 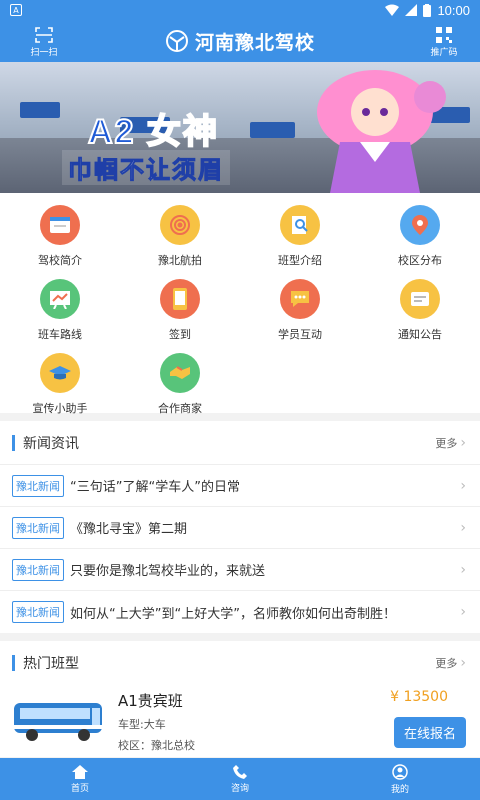 I want to click on news-item: 豫北新闻 如何从“上大学”到“上好大学”，名师教你如何出奇制胜！ ›, so click(x=240, y=612).